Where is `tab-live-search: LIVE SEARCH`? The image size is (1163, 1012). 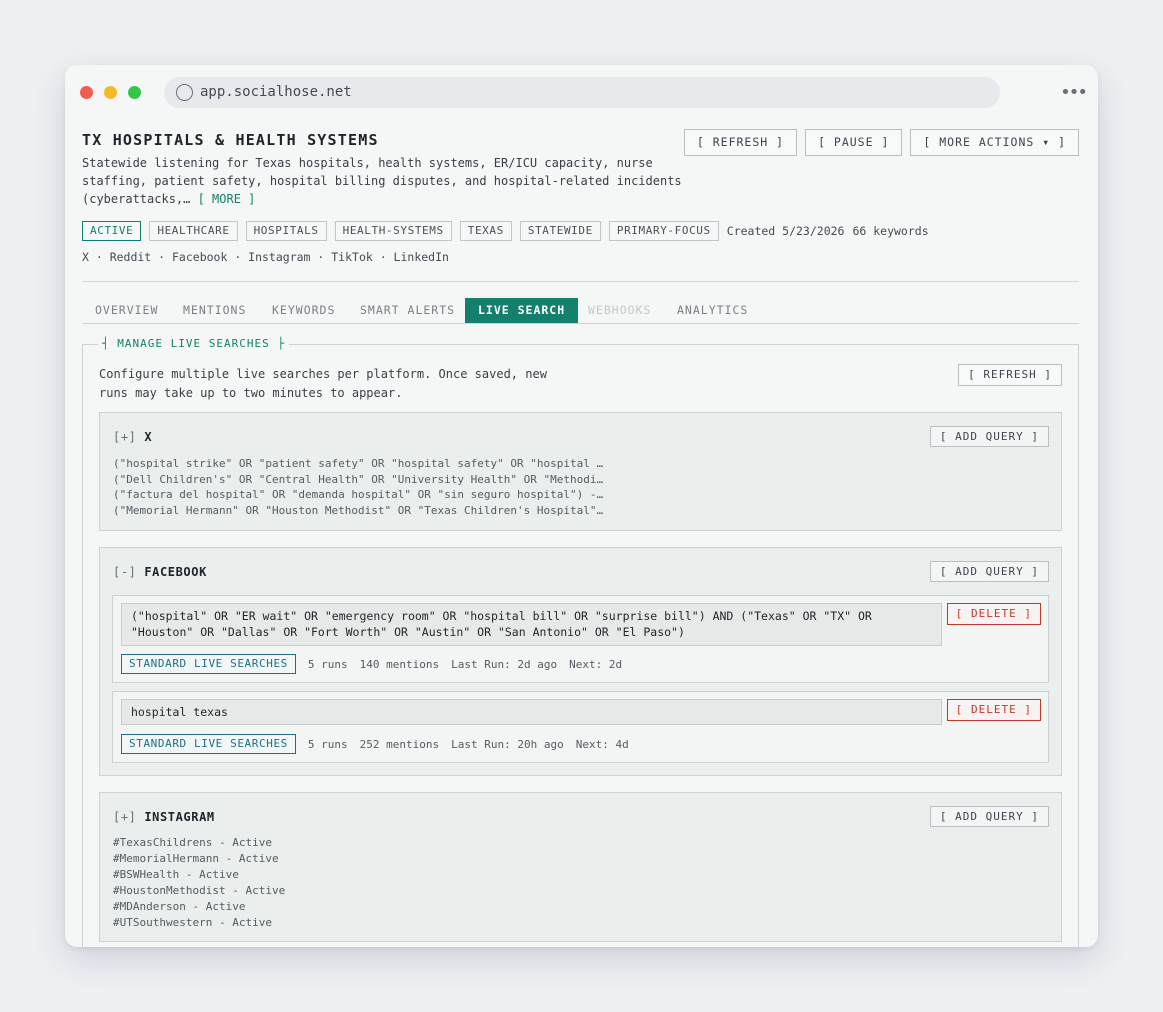 tab-live-search: LIVE SEARCH is located at coordinates (522, 310).